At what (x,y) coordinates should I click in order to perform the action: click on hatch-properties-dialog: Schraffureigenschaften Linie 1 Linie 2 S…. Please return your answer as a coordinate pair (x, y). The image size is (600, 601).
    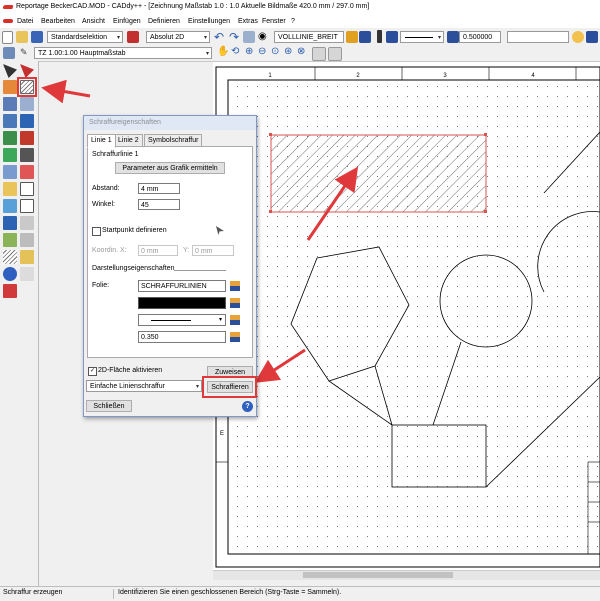
    Looking at the image, I should click on (170, 266).